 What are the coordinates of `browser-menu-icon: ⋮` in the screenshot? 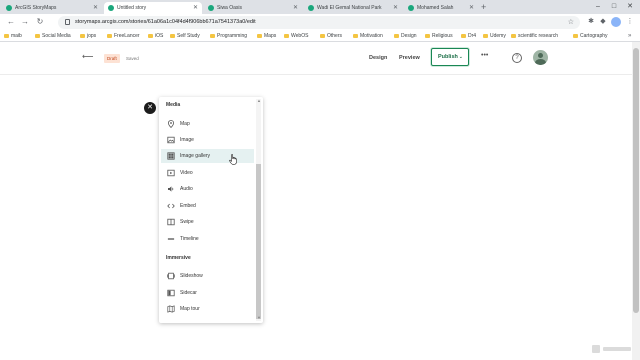 It's located at (630, 22).